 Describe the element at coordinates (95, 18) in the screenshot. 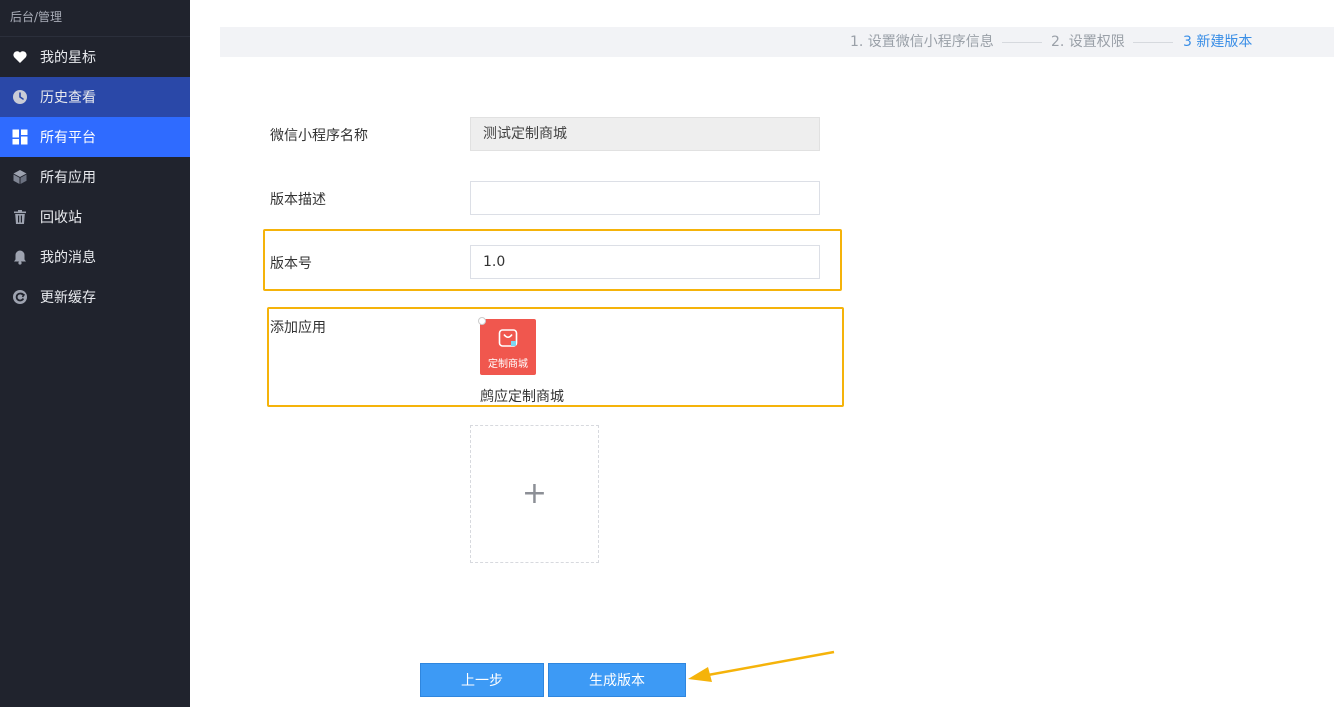

I see `breadcrumb: 后台/管理` at that location.